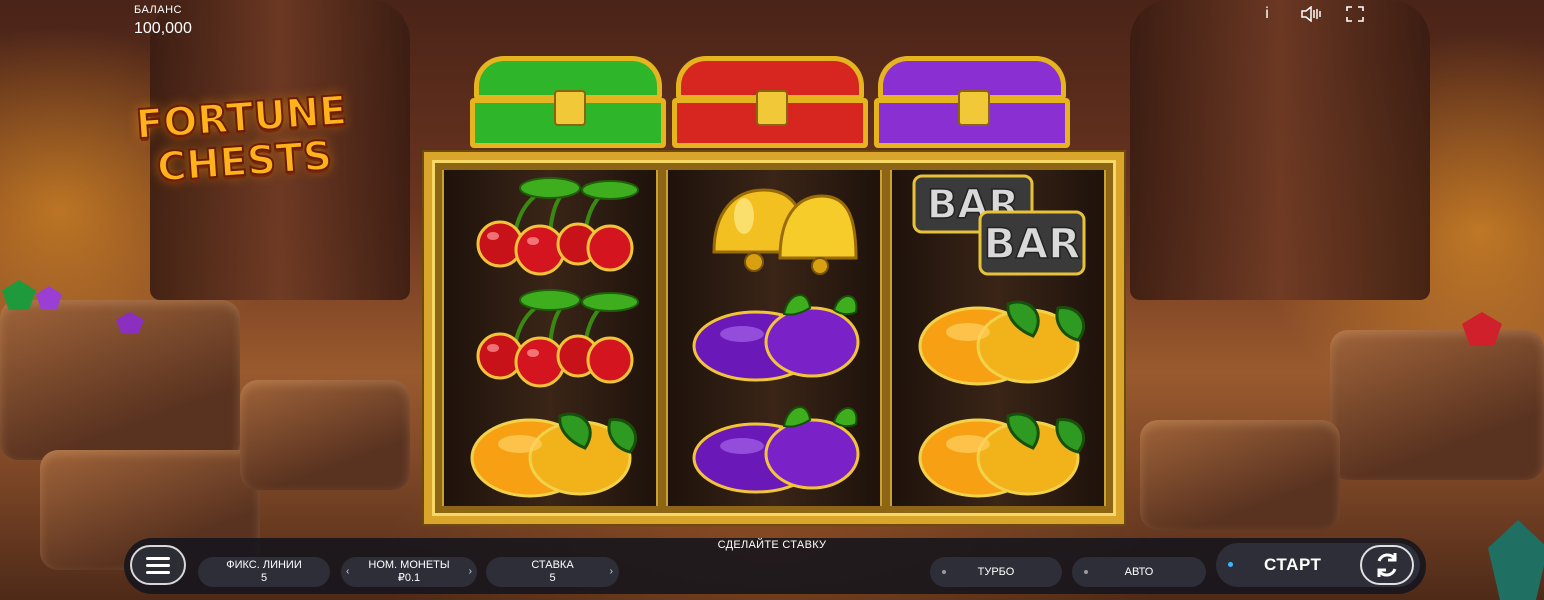 This screenshot has width=1544, height=600. Describe the element at coordinates (1293, 564) in the screenshot. I see `start-label: СТАРТ` at that location.